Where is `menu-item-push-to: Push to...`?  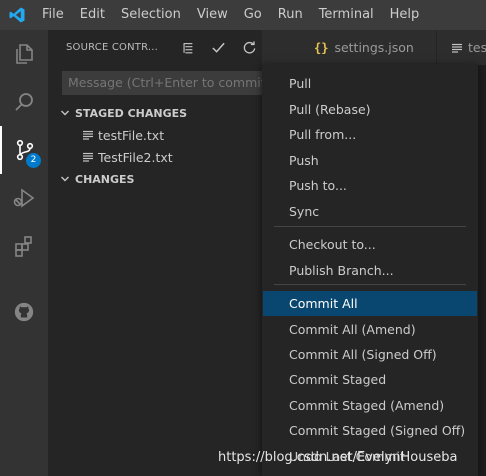 menu-item-push-to: Push to... is located at coordinates (370, 185).